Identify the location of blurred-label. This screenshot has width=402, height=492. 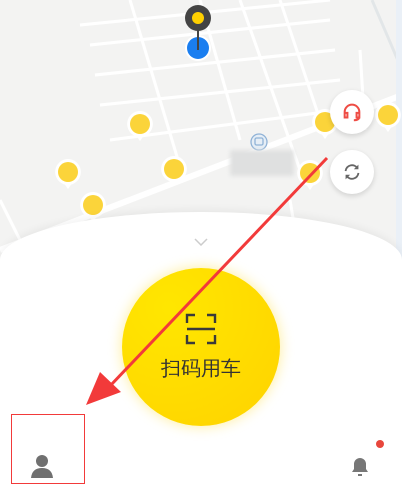
(262, 163).